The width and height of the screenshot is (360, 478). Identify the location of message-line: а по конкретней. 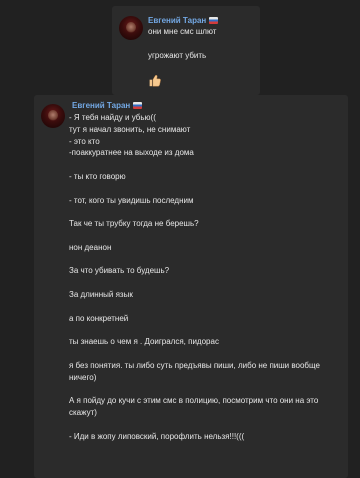
(99, 318).